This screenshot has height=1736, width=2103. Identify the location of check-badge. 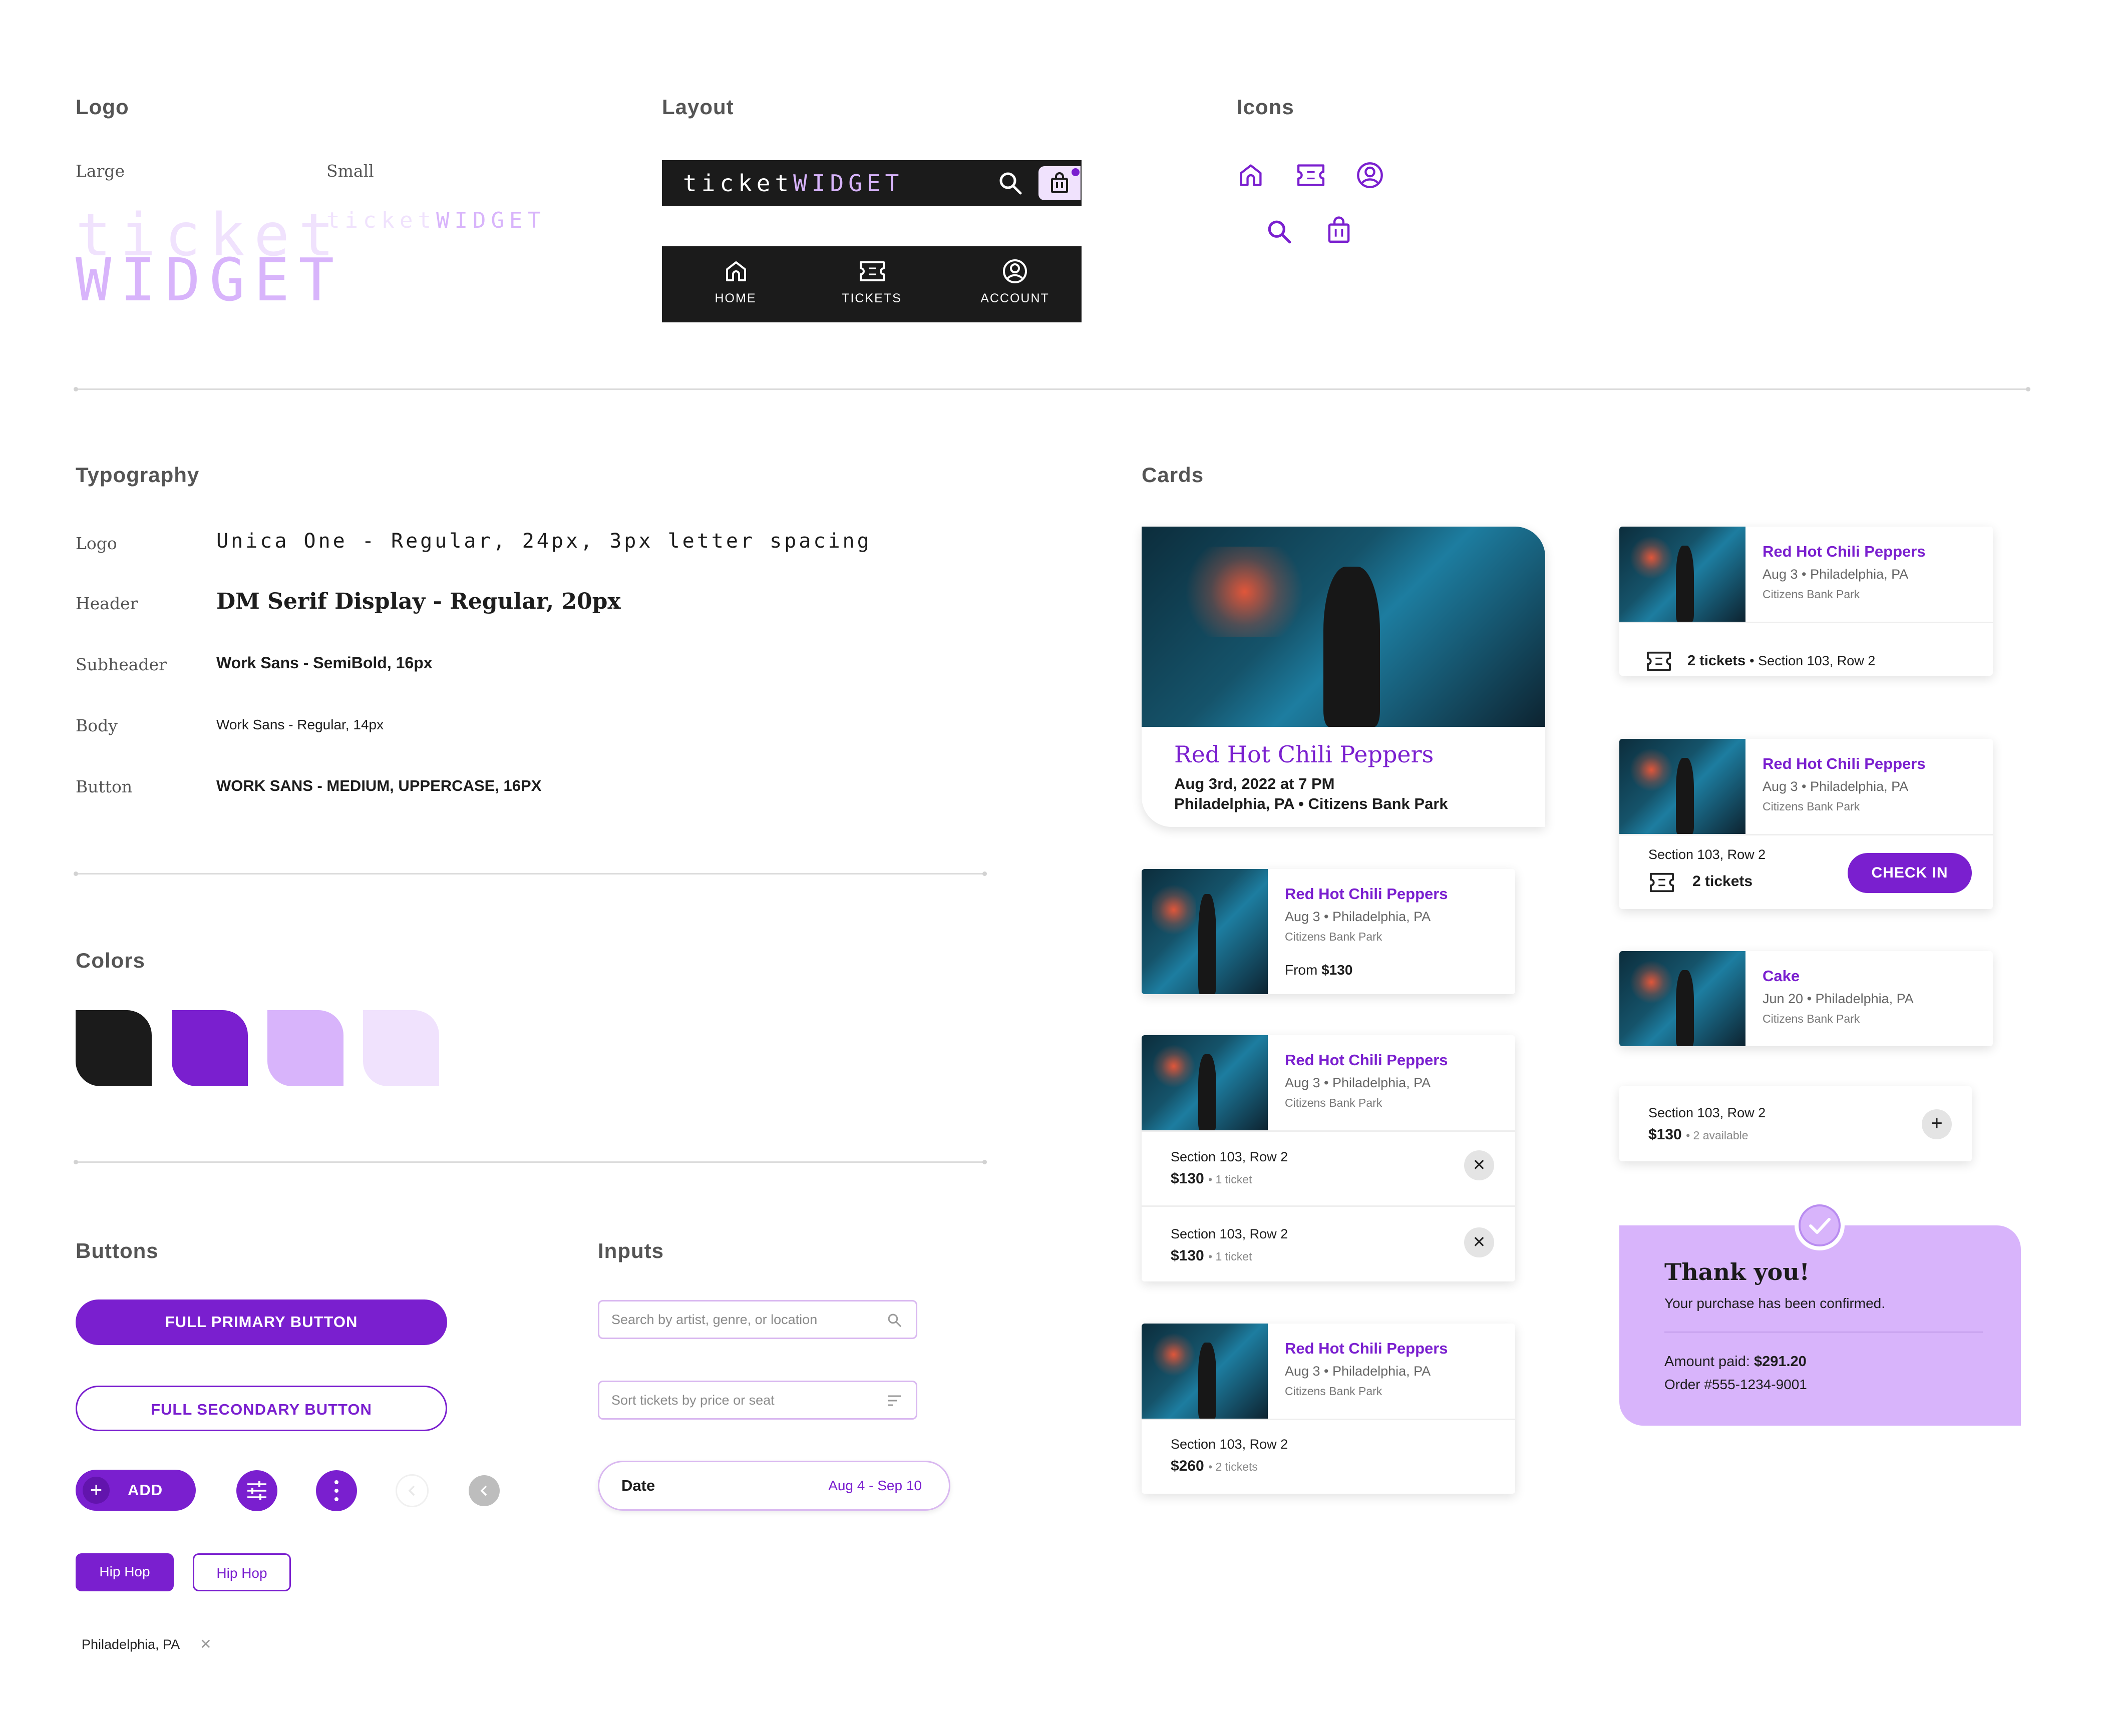
(1820, 1225).